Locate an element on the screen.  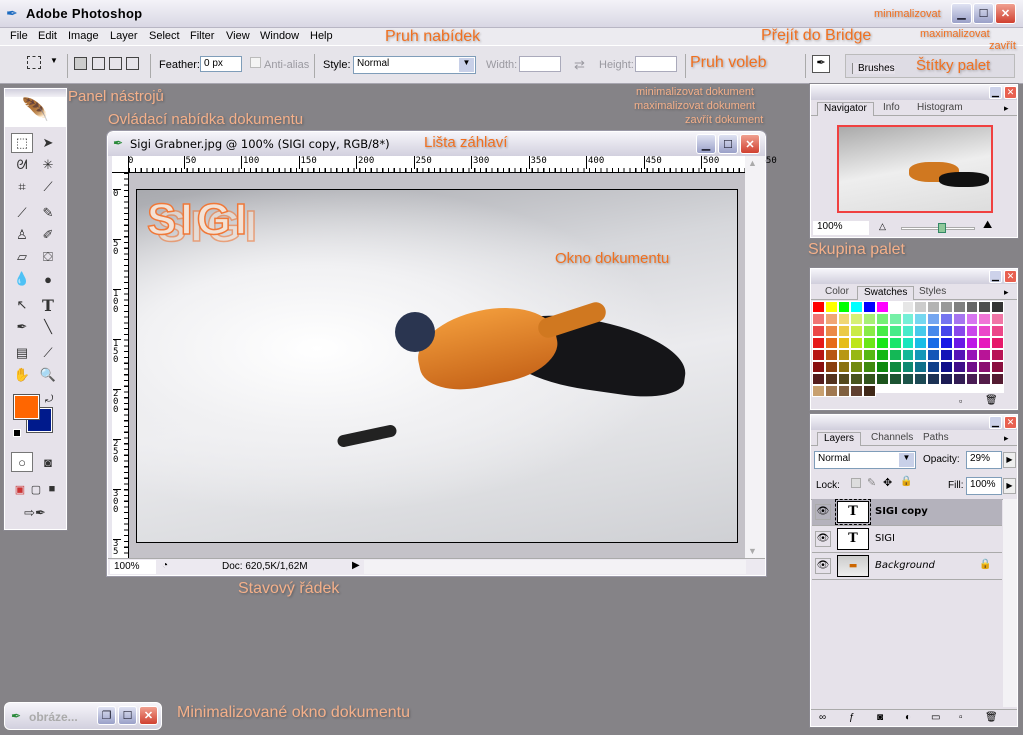
new-selection-icon is located at coordinates (80, 63).